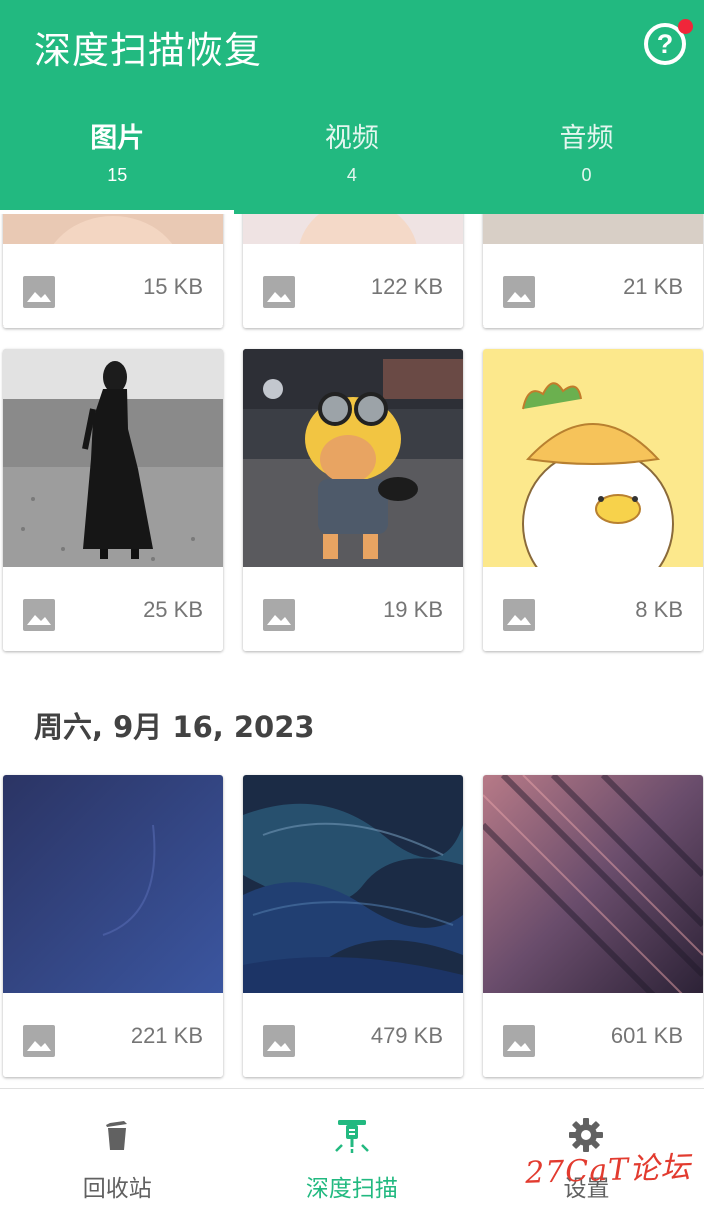  I want to click on tab-count: 4, so click(351, 175).